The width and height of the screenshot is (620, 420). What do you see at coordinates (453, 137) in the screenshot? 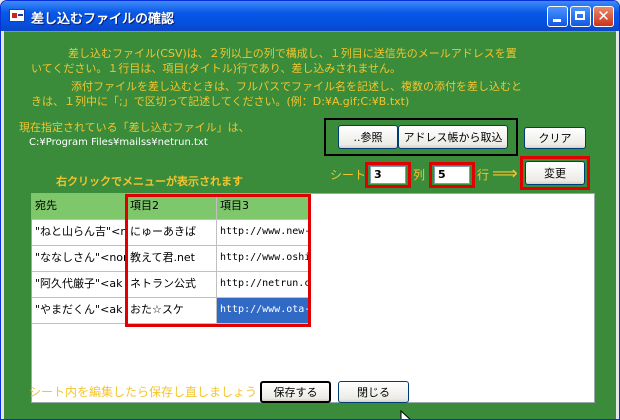
I see `import-address-book-button: アドレス帳から取込` at bounding box center [453, 137].